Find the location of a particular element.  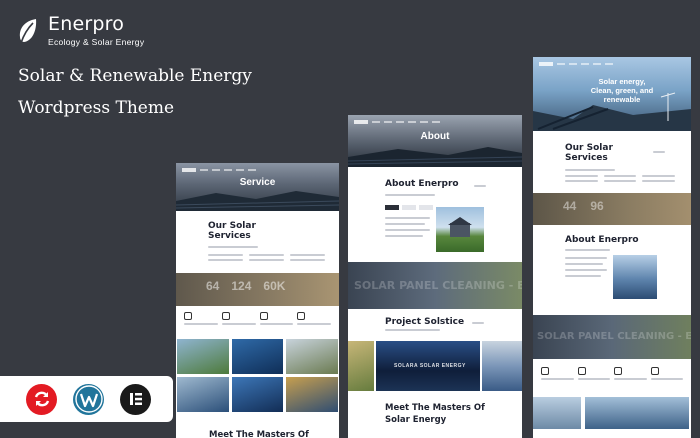

bottom-images is located at coordinates (612, 417).